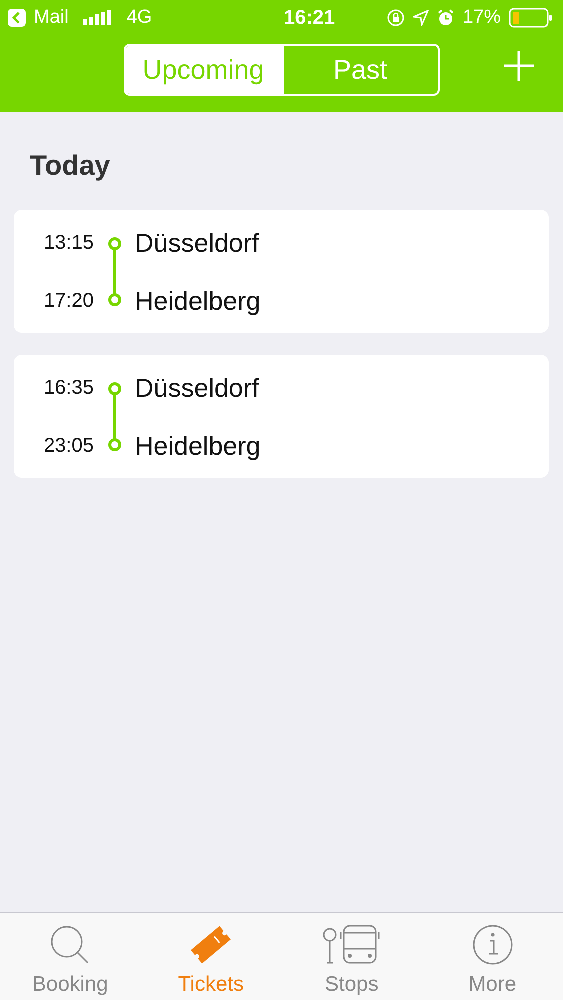 The image size is (563, 1000). I want to click on departure-time: 23:05, so click(69, 446).